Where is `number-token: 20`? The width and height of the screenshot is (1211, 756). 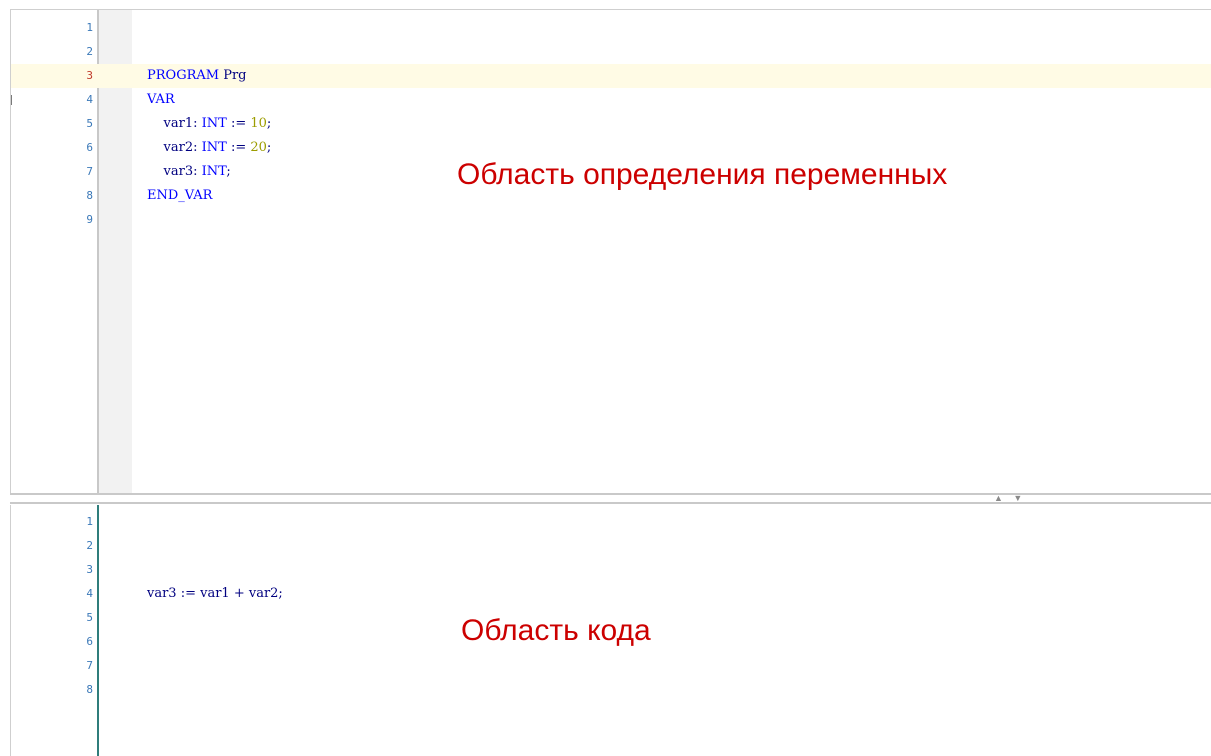
number-token: 20 is located at coordinates (258, 147).